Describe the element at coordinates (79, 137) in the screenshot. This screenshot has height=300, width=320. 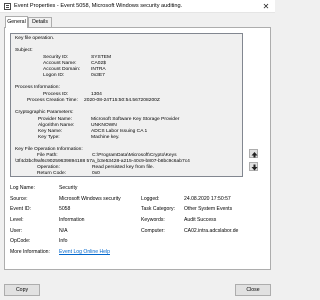
I see `description-line: Key Type: Machine key.` at that location.